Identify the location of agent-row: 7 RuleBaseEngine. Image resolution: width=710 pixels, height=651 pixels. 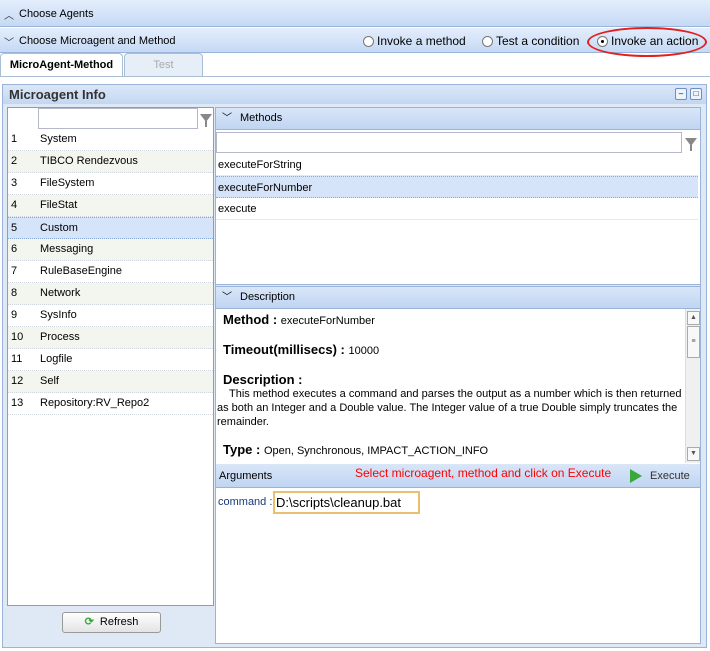
(110, 272).